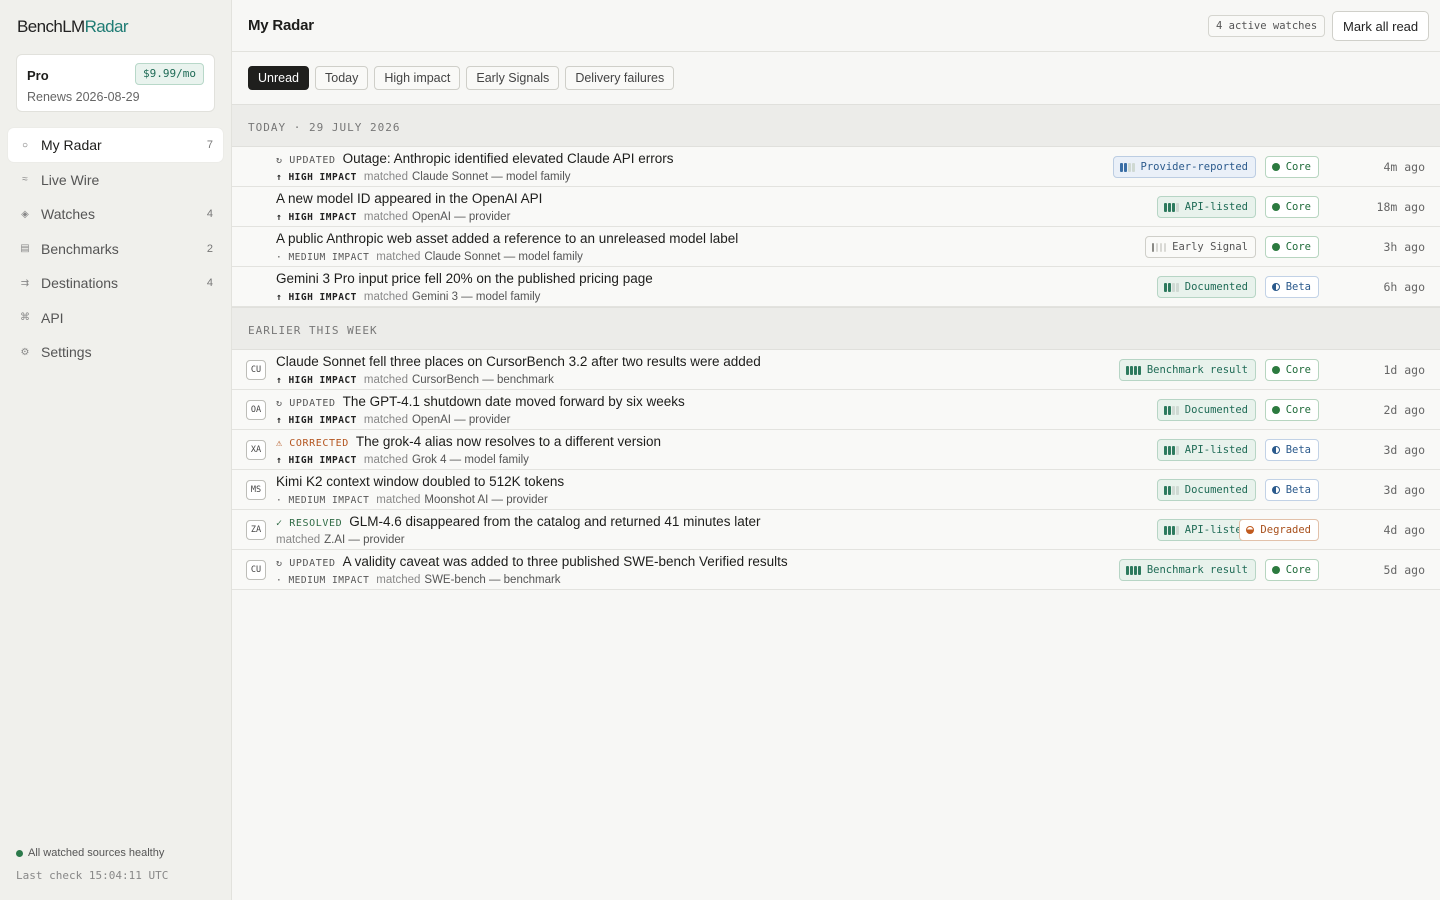 The width and height of the screenshot is (1440, 900). Describe the element at coordinates (115, 145) in the screenshot. I see `sidebar-item-my-radar: ○ My Radar 7` at that location.